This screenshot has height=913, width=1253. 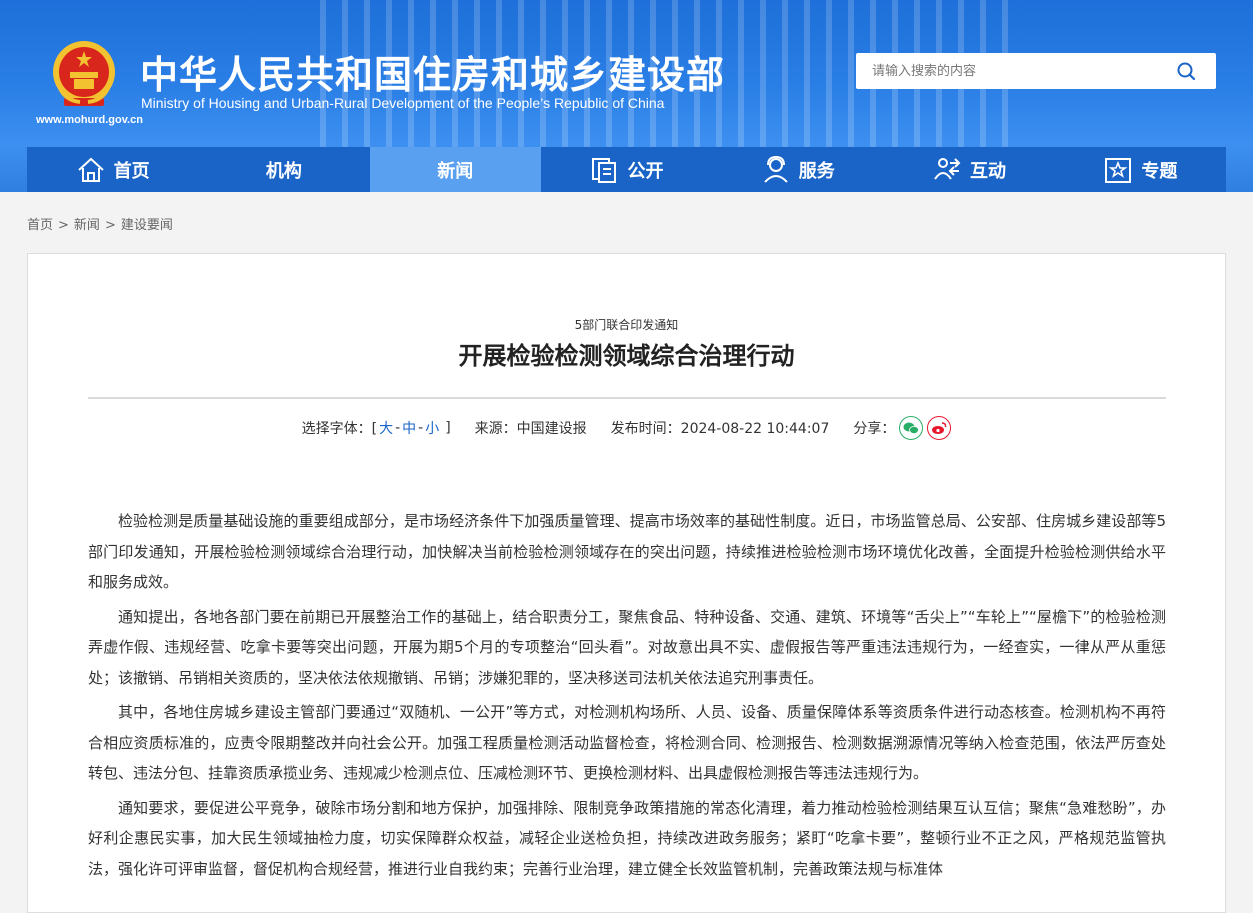 I want to click on breadcrumb-news: 新闻, so click(x=87, y=225).